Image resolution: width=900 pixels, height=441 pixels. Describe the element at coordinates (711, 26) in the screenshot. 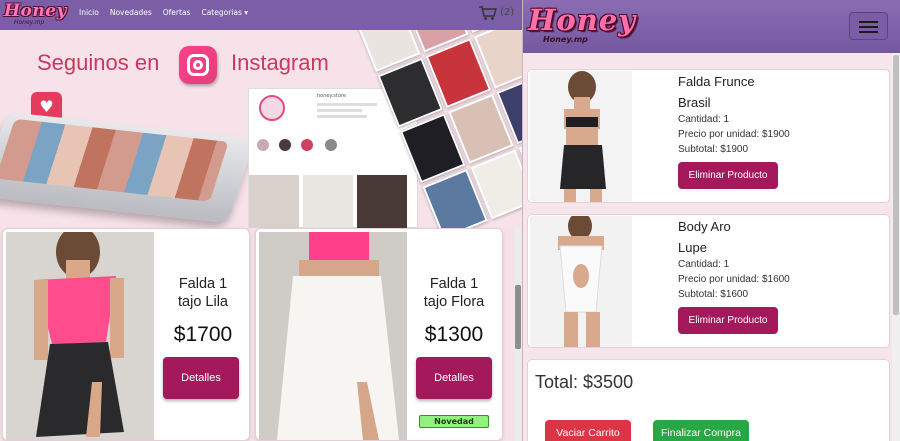

I see `cart-navbar: Honey Honey.mp` at that location.